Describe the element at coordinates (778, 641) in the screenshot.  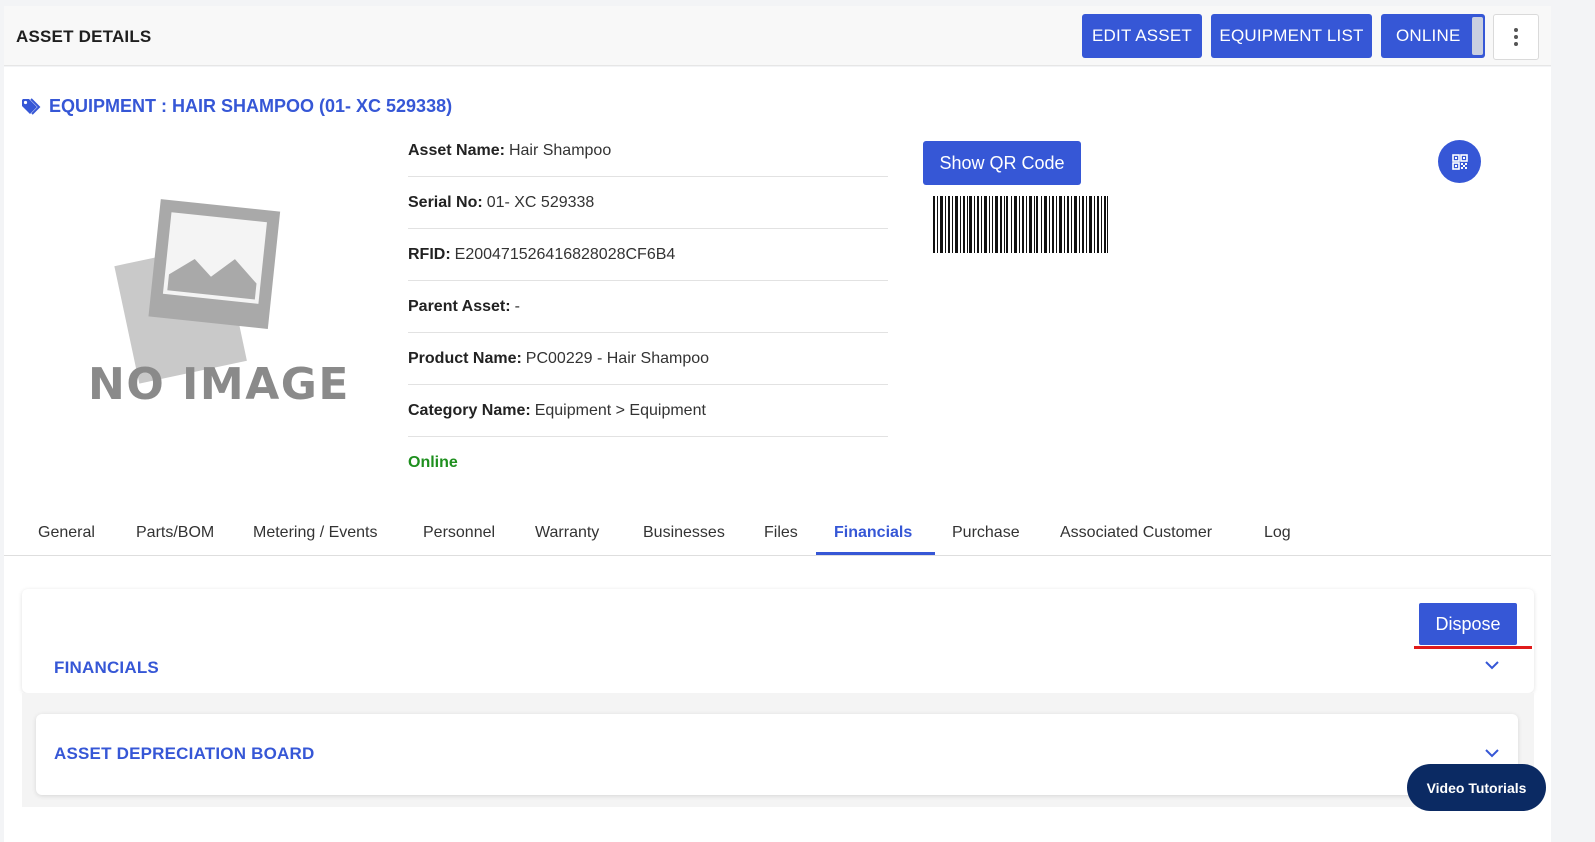
I see `financials-panel: Dispose FINANCIALS` at that location.